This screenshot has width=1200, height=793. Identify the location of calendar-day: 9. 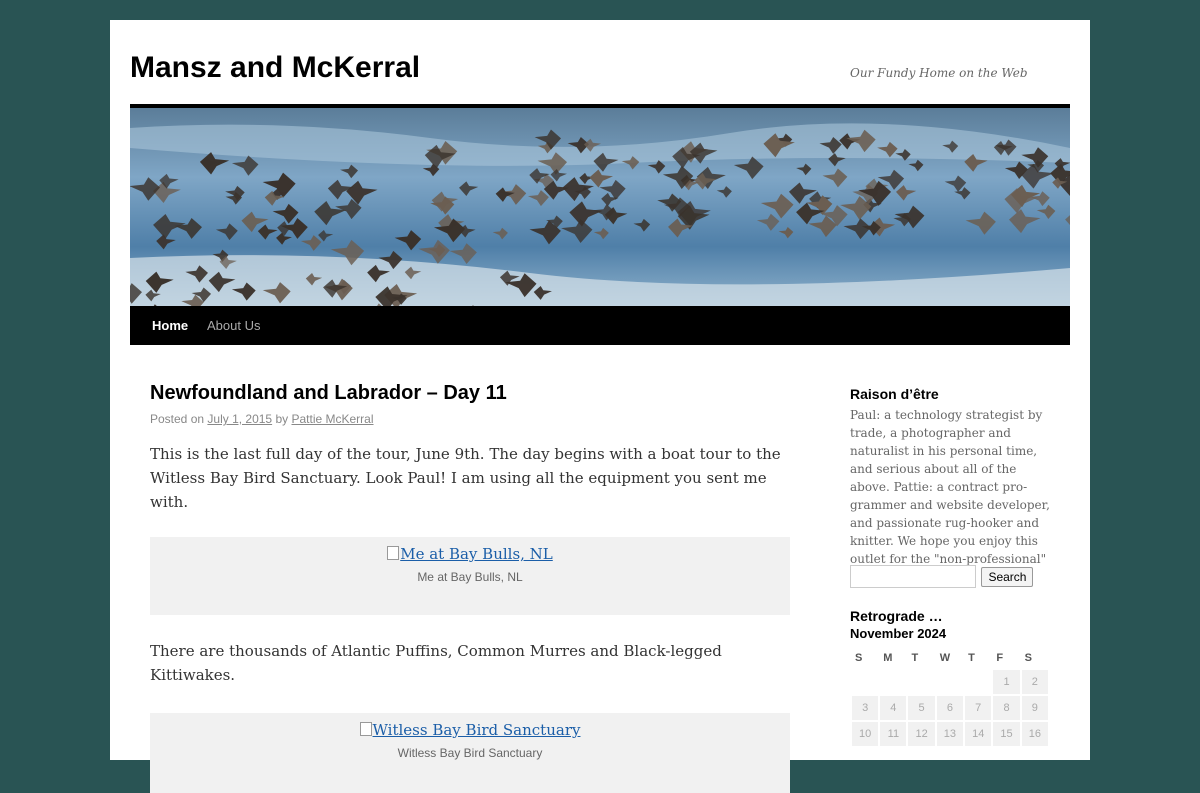
(1034, 708).